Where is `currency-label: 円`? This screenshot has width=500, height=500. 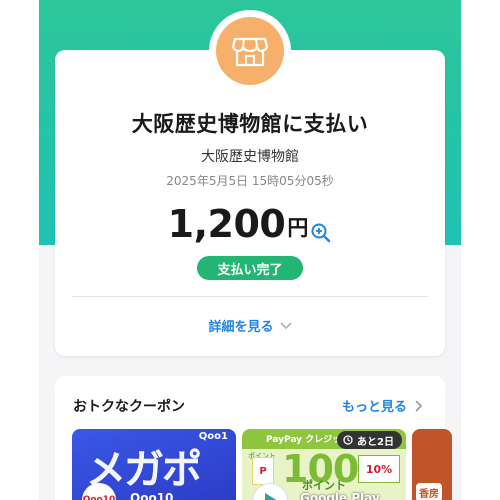
currency-label: 円 is located at coordinates (298, 228).